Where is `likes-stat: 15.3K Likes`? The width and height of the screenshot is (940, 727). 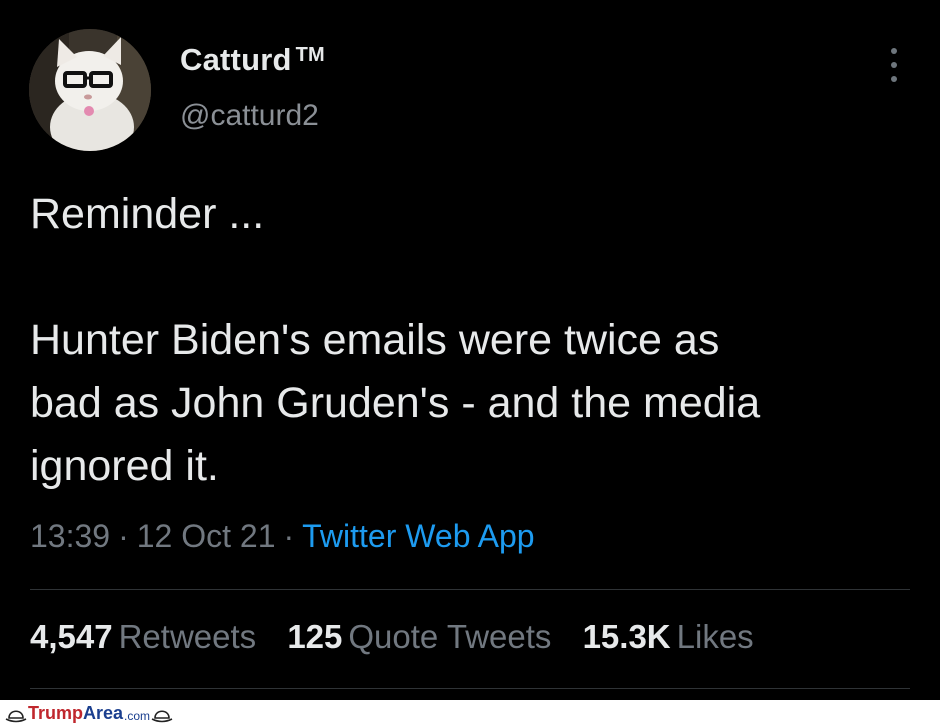
likes-stat: 15.3K Likes is located at coordinates (668, 637).